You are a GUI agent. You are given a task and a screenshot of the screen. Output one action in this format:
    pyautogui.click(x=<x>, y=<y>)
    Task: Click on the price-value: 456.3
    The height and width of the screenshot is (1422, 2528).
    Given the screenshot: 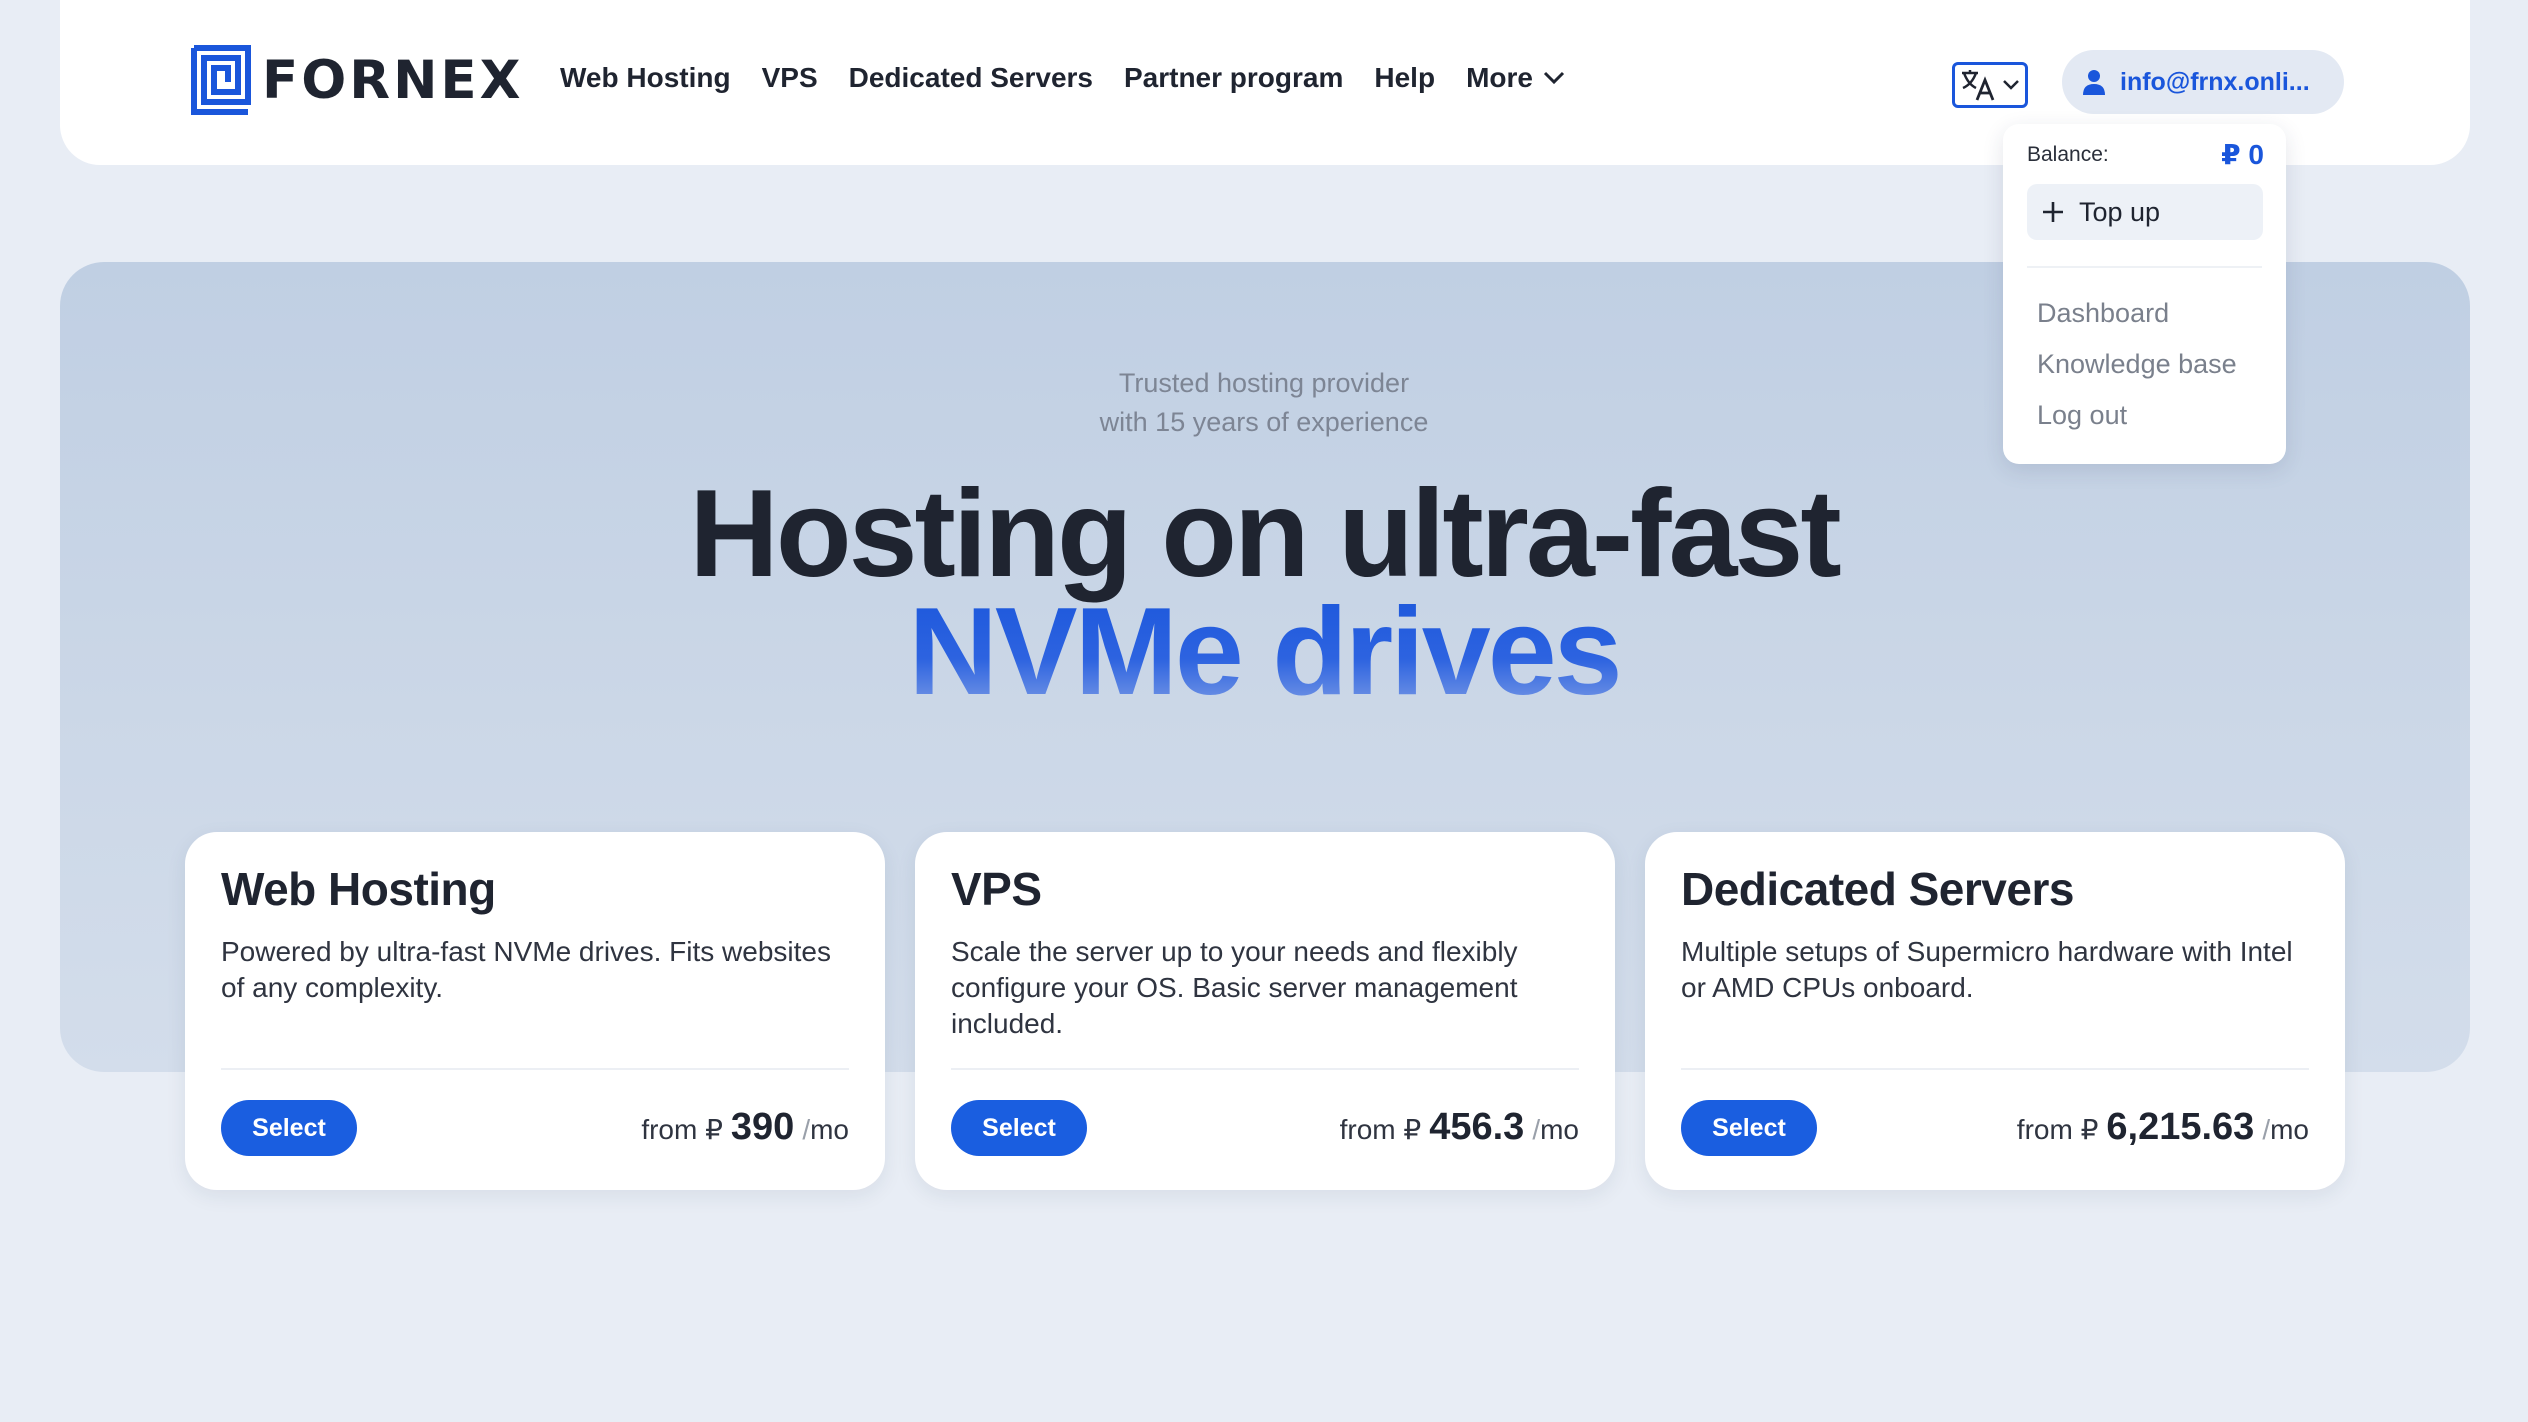 What is the action you would take?
    pyautogui.click(x=1477, y=1127)
    